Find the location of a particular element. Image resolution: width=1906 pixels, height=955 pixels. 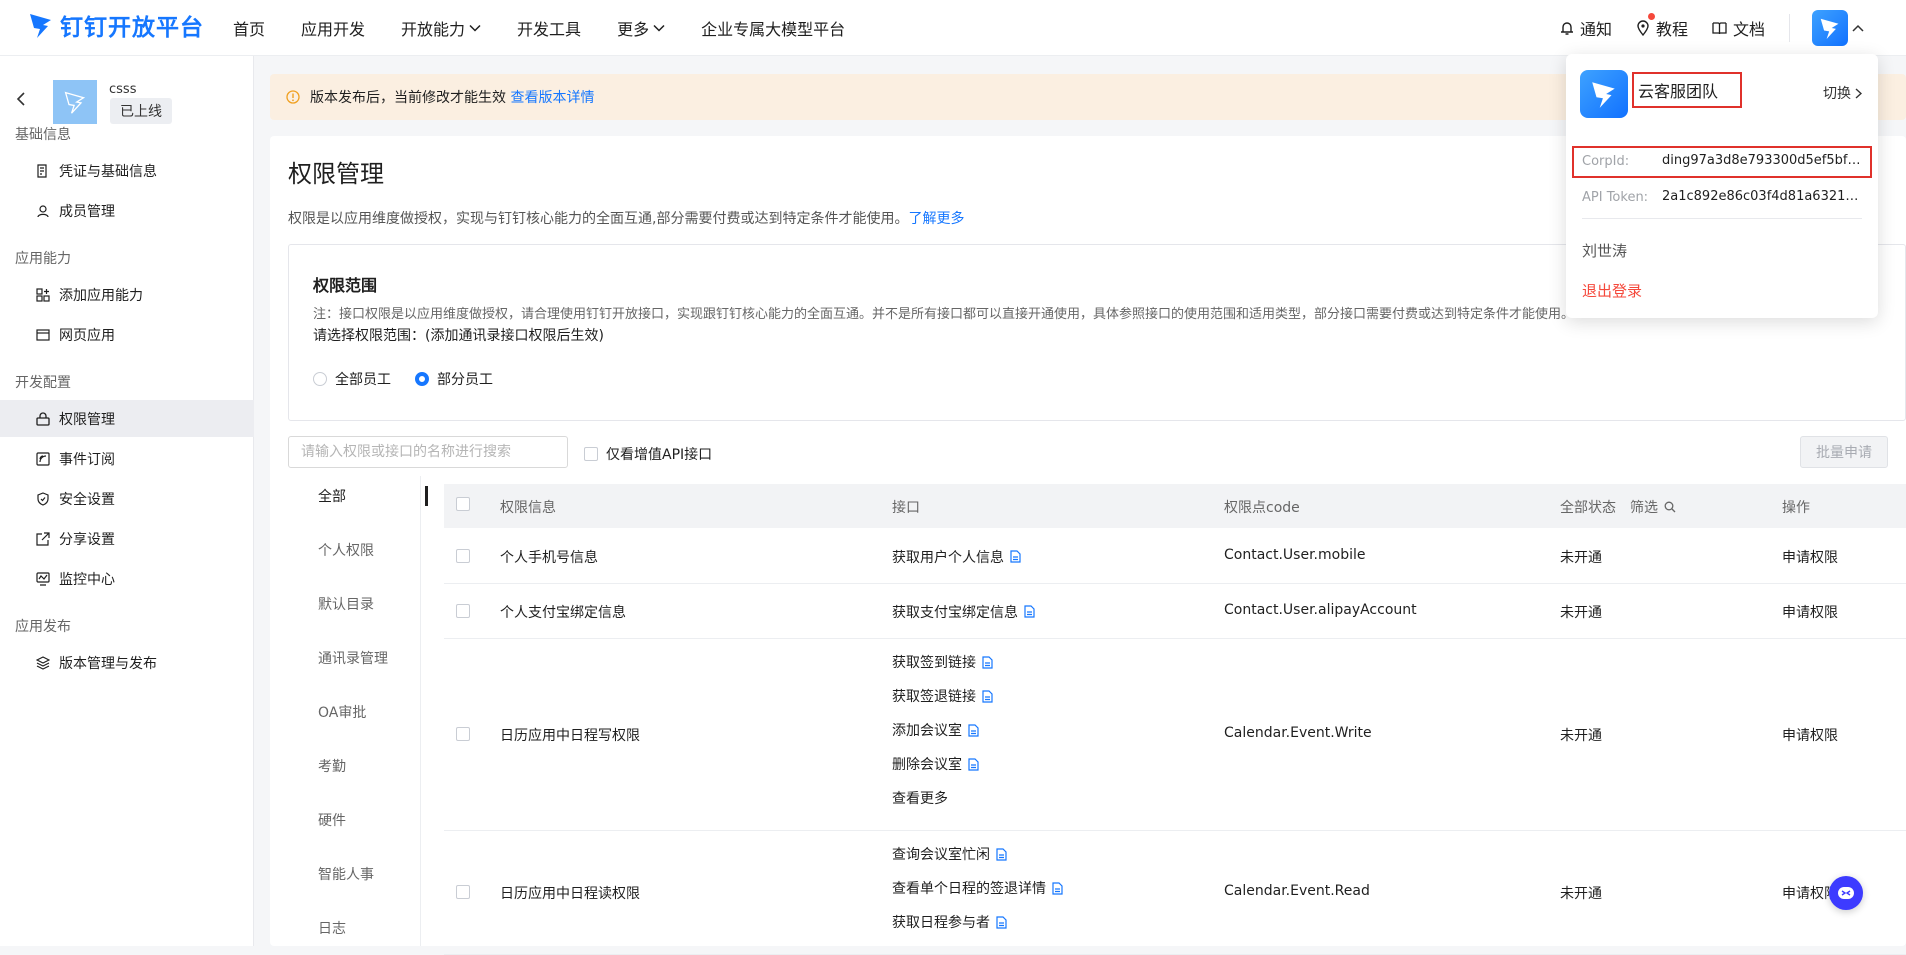

learn-more-link: 了解更多 is located at coordinates (936, 219).